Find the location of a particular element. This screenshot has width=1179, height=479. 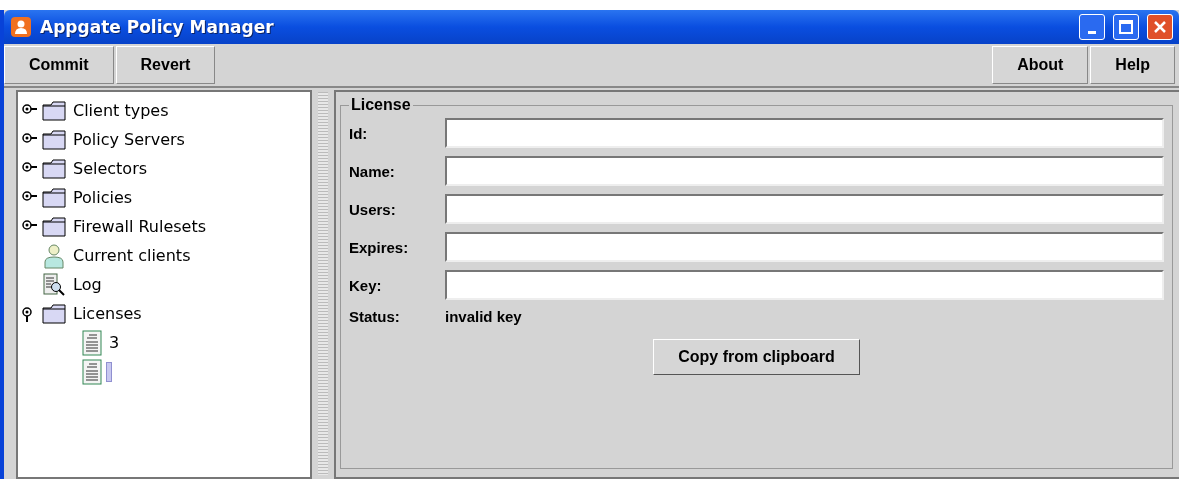

app-person-icon is located at coordinates (21, 27).